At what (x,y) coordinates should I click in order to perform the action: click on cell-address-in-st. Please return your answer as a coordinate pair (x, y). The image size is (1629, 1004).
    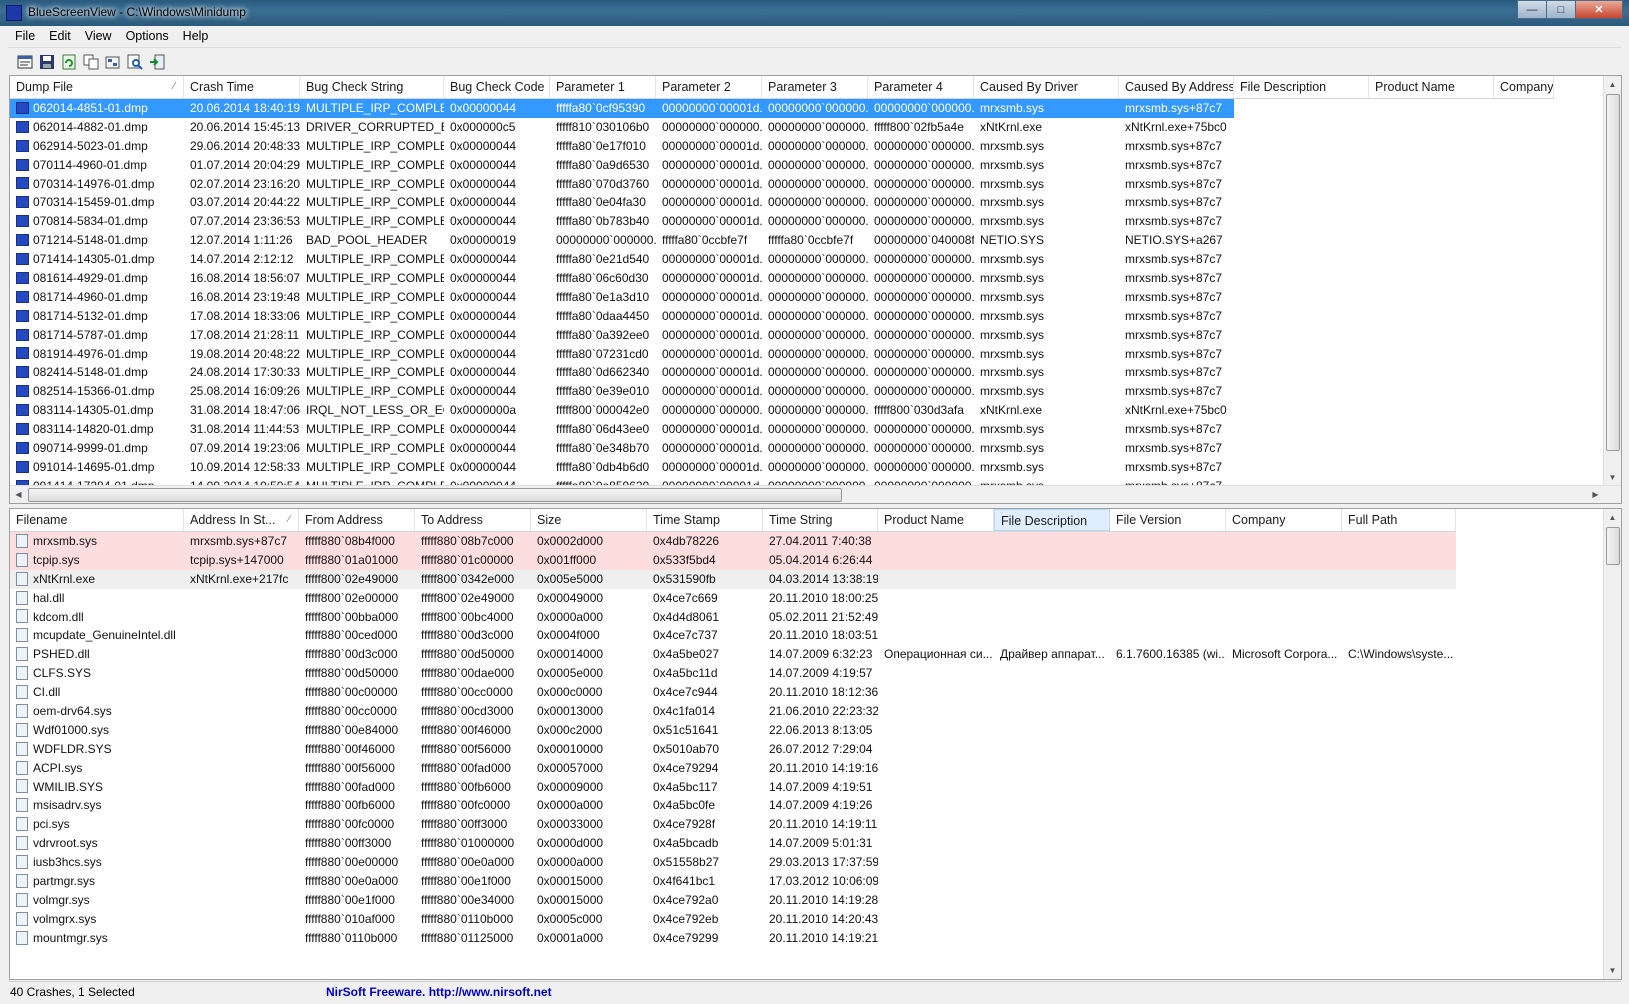
    Looking at the image, I should click on (241, 635).